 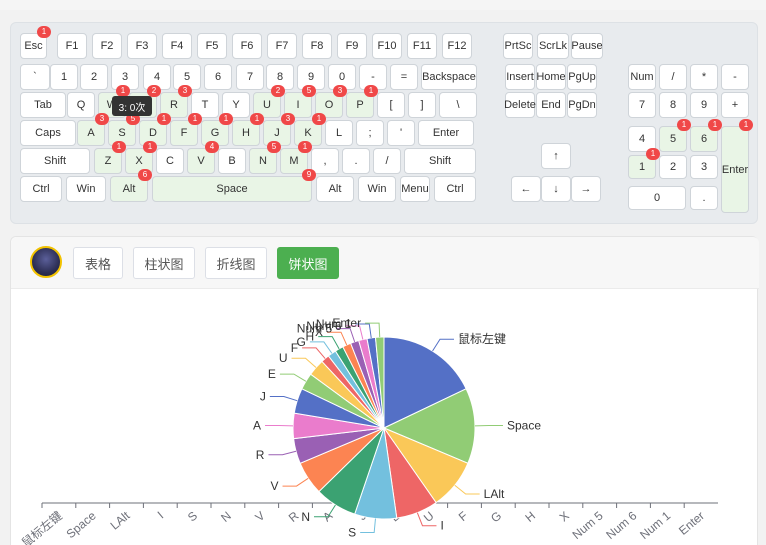 What do you see at coordinates (715, 125) in the screenshot?
I see `key-count-badge: 1` at bounding box center [715, 125].